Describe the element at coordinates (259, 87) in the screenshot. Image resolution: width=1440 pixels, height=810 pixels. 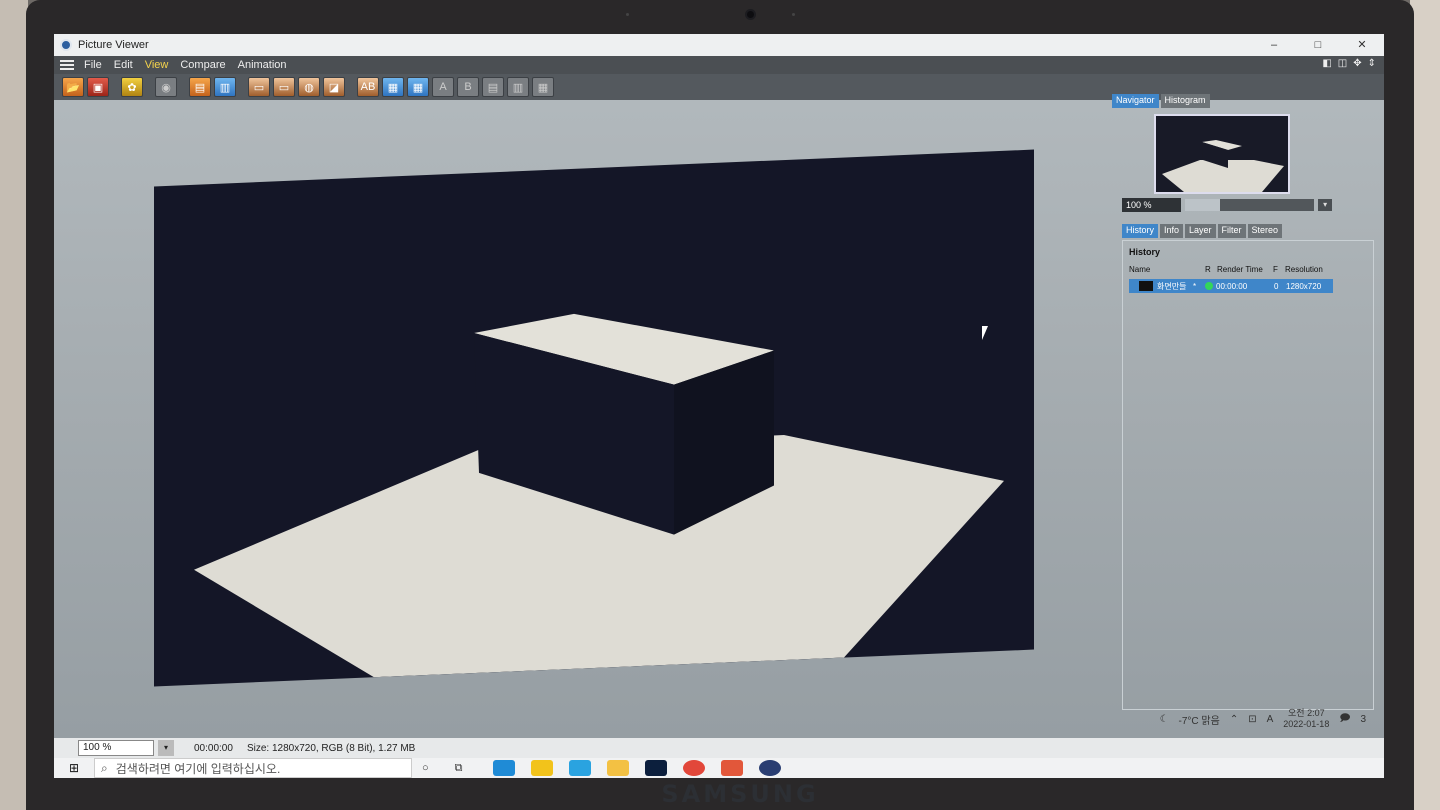
I see `frame-one-icon: ▭` at that location.